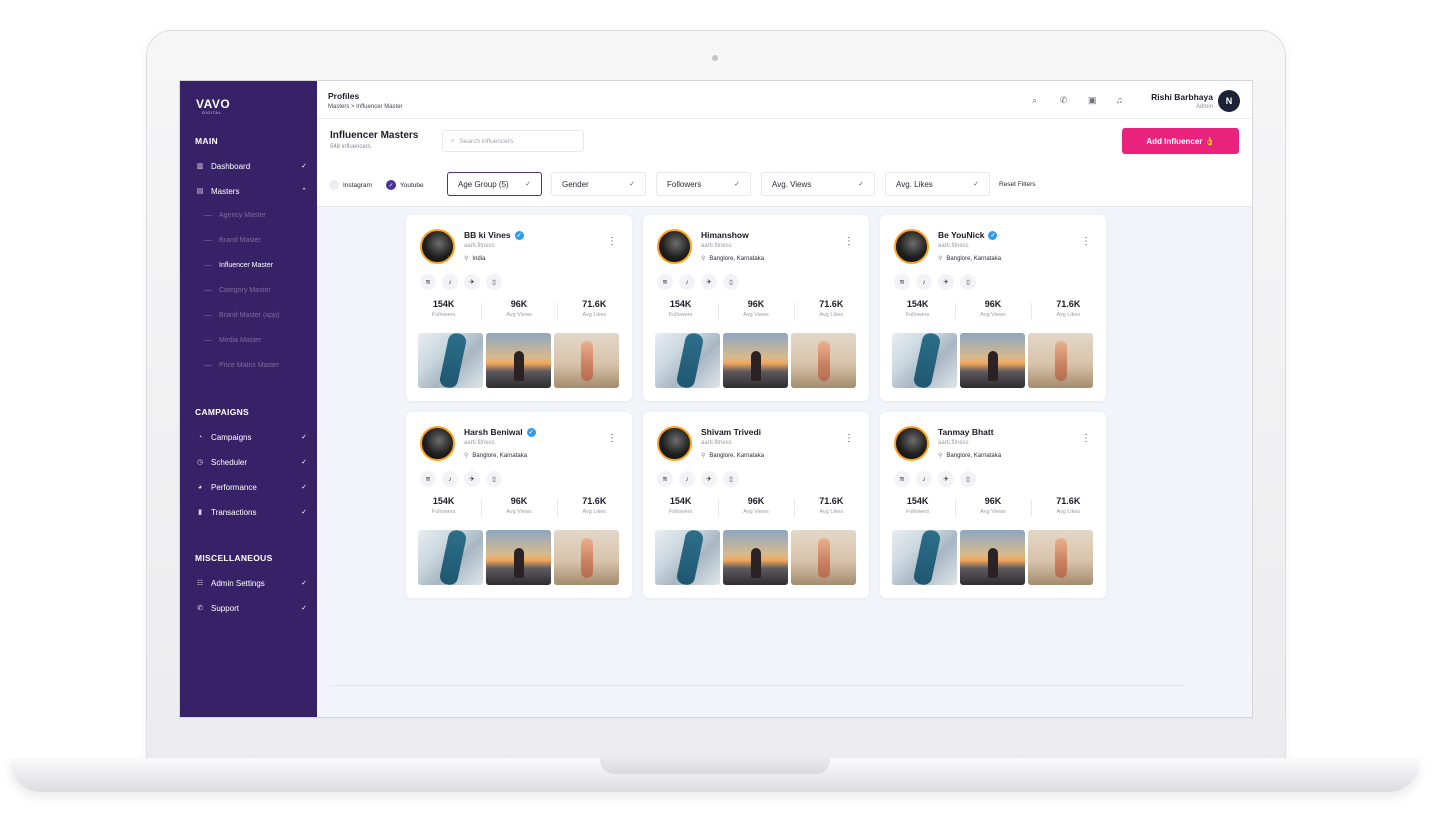 The height and width of the screenshot is (820, 1432). Describe the element at coordinates (598, 184) in the screenshot. I see `filter-gender: Gender ✓` at that location.